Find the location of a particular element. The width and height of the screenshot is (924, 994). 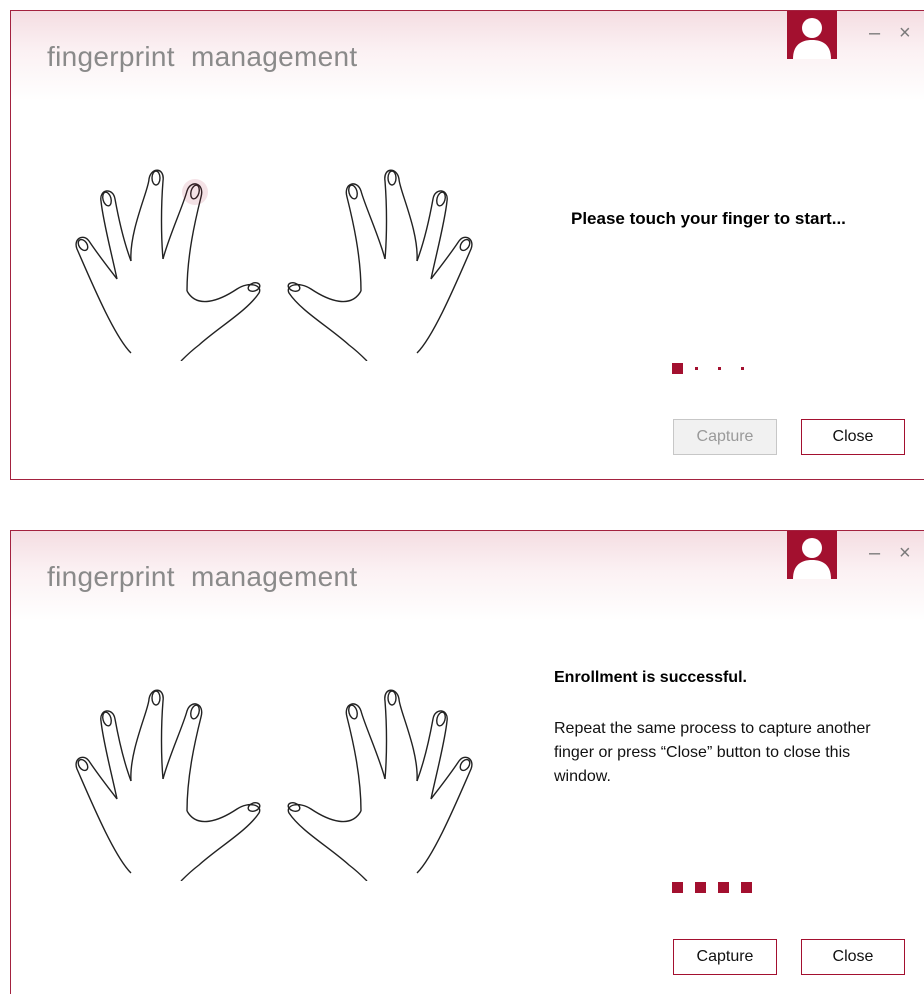

finger-highlight-icon is located at coordinates (195, 192).